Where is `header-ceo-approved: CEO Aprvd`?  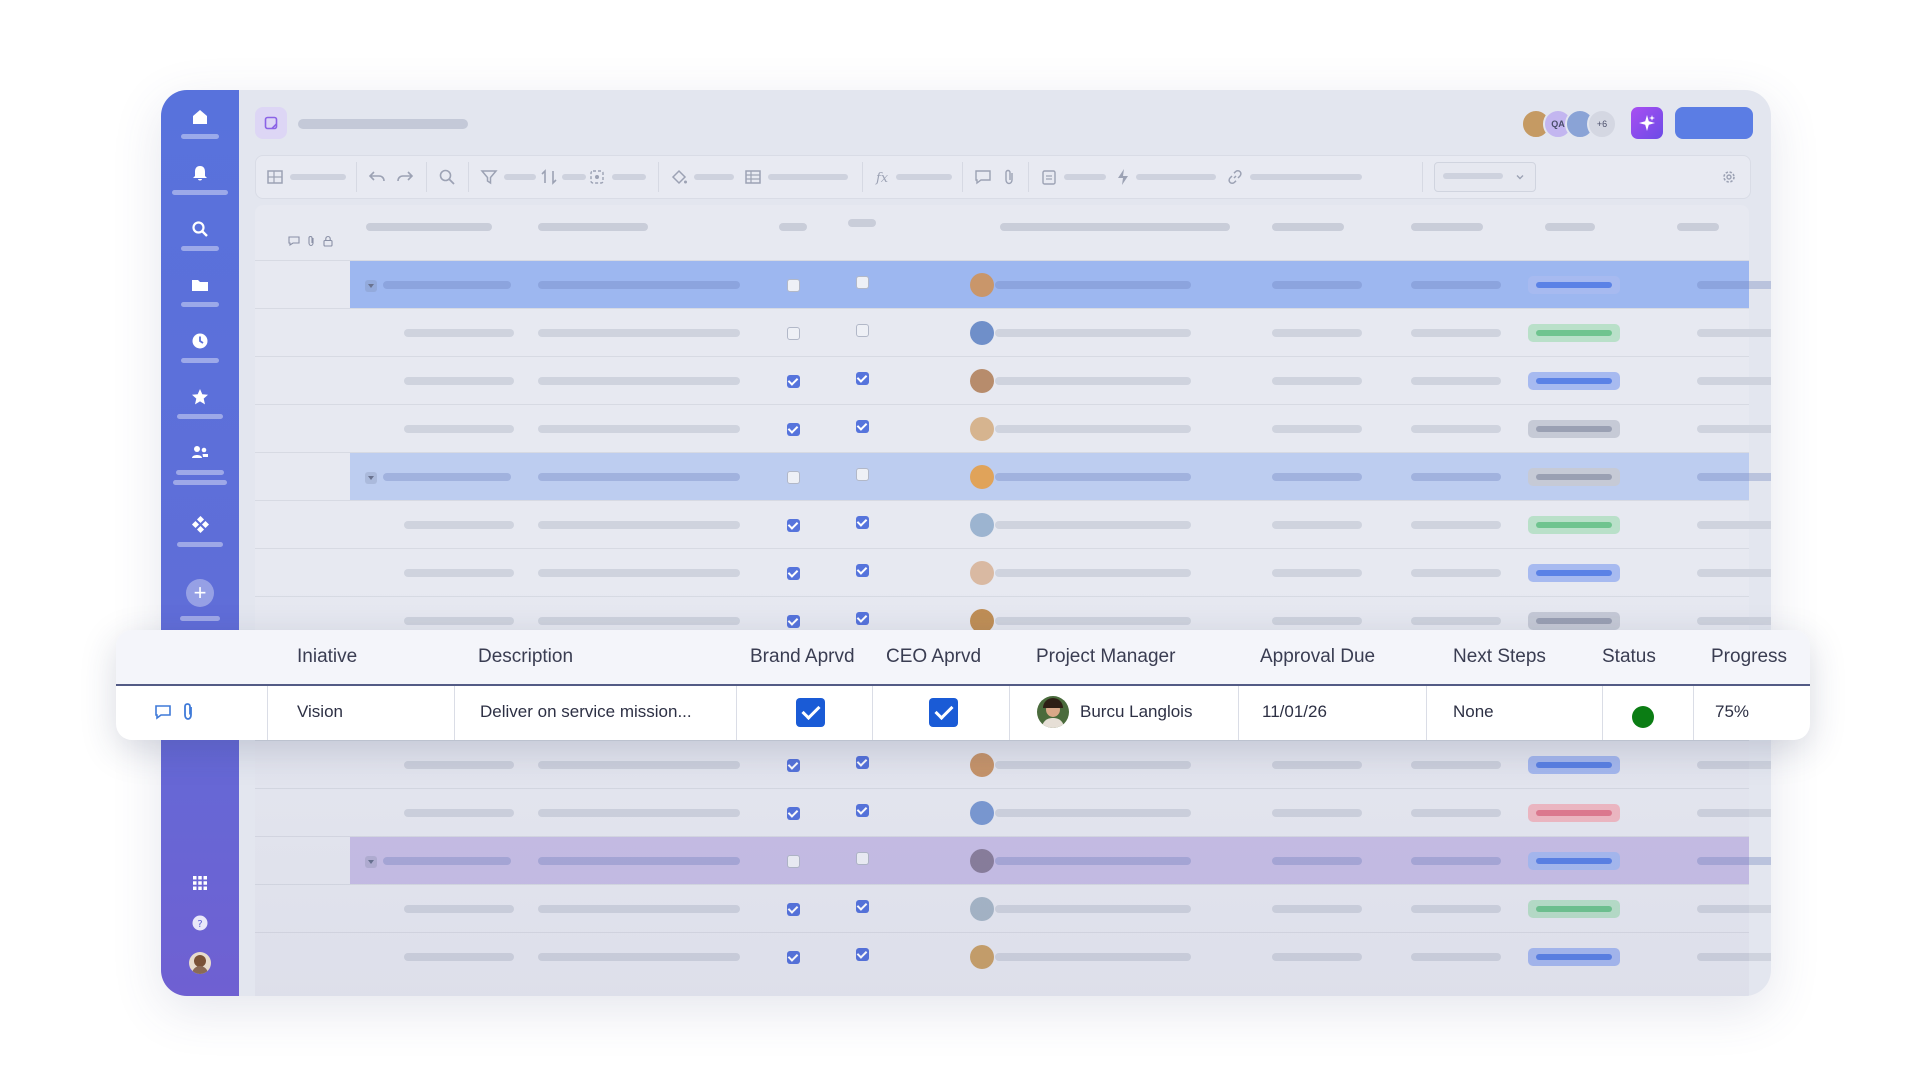
header-ceo-approved: CEO Aprvd is located at coordinates (933, 657).